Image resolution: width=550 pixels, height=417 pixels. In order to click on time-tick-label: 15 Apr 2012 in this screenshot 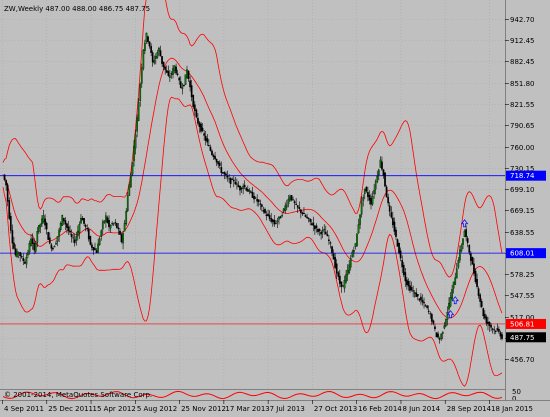, I will do `click(114, 409)`.